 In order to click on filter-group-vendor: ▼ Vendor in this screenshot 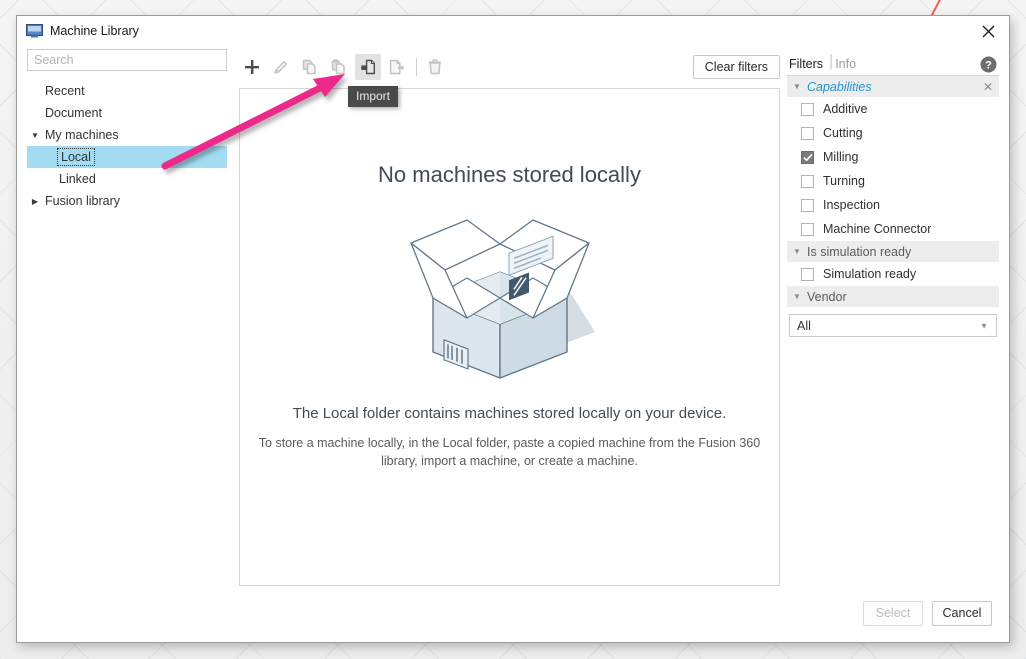, I will do `click(893, 296)`.